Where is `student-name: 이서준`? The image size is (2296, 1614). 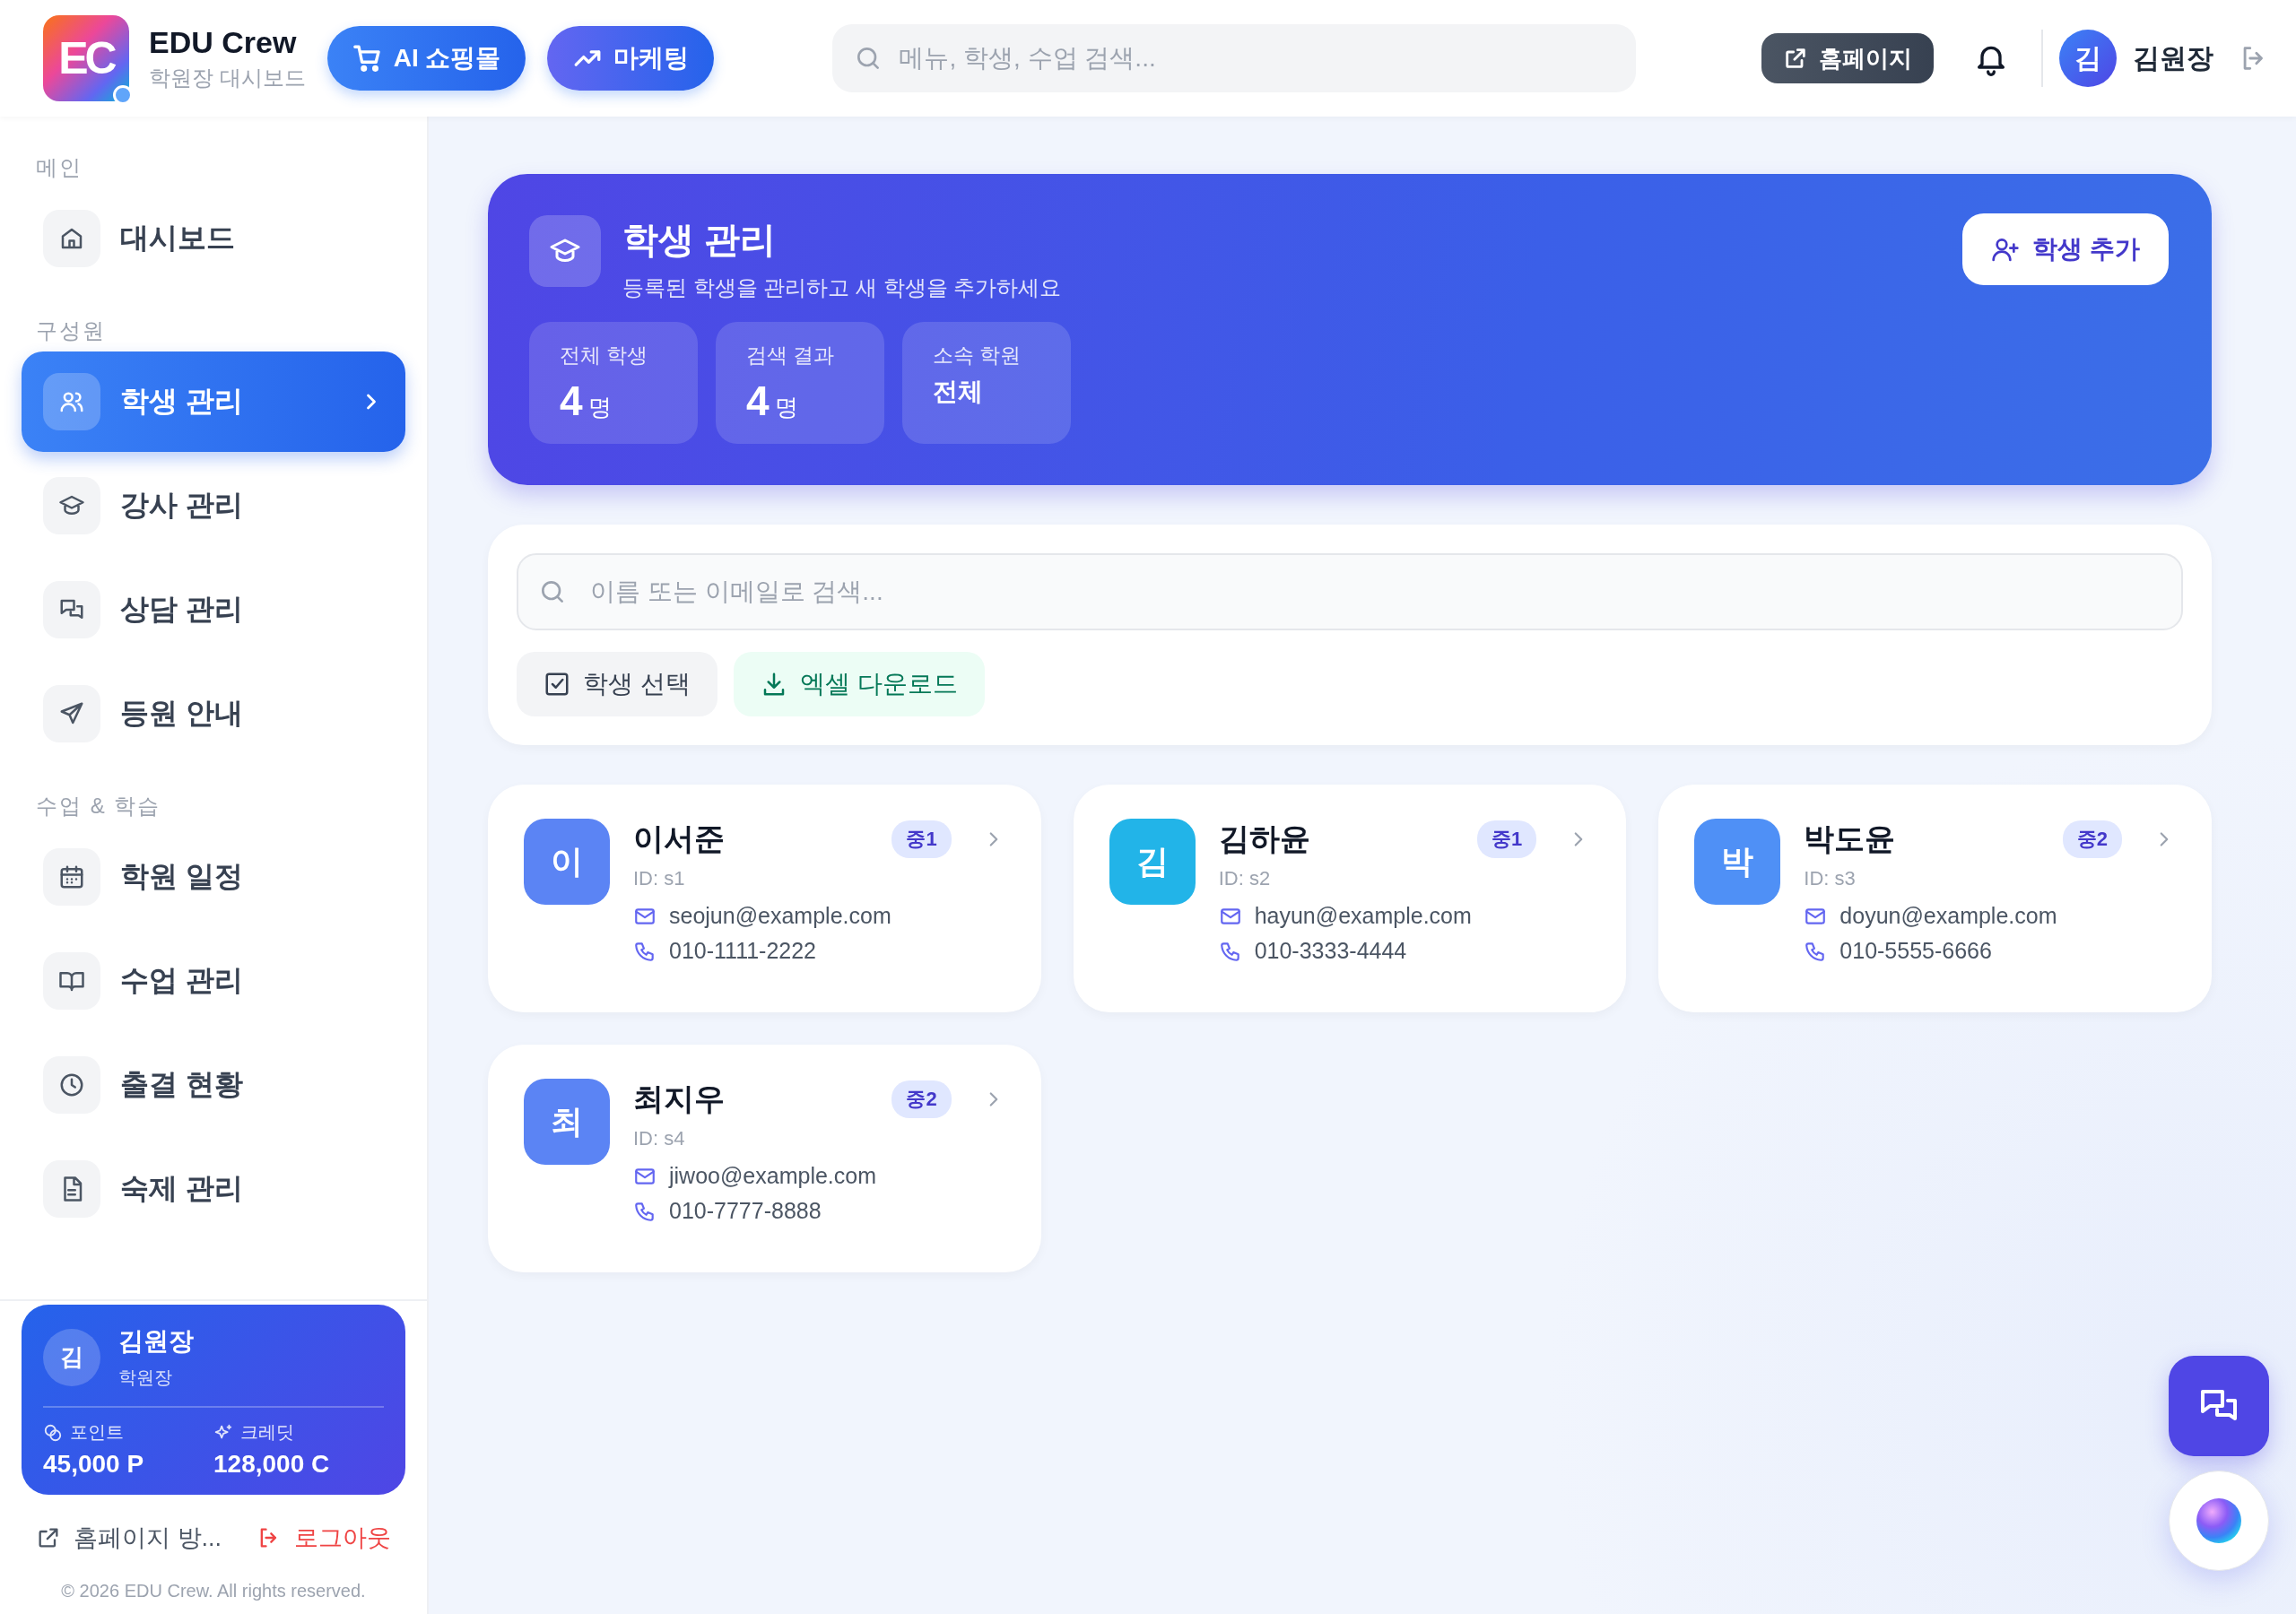 student-name: 이서준 is located at coordinates (679, 838).